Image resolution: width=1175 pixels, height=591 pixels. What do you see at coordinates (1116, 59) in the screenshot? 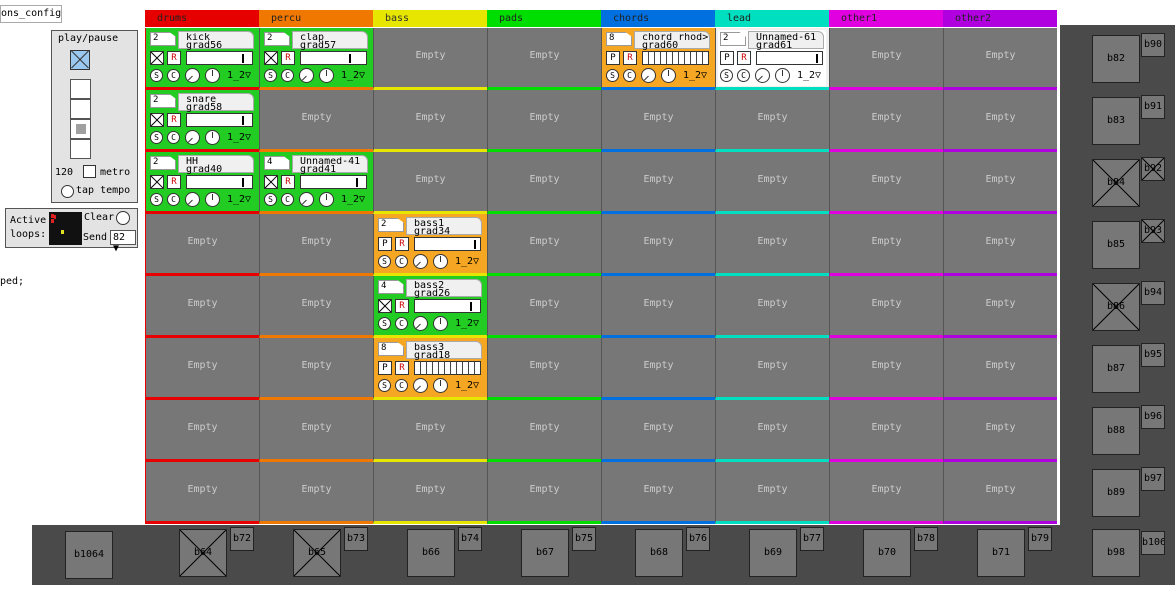
I see `button-b82: b82` at bounding box center [1116, 59].